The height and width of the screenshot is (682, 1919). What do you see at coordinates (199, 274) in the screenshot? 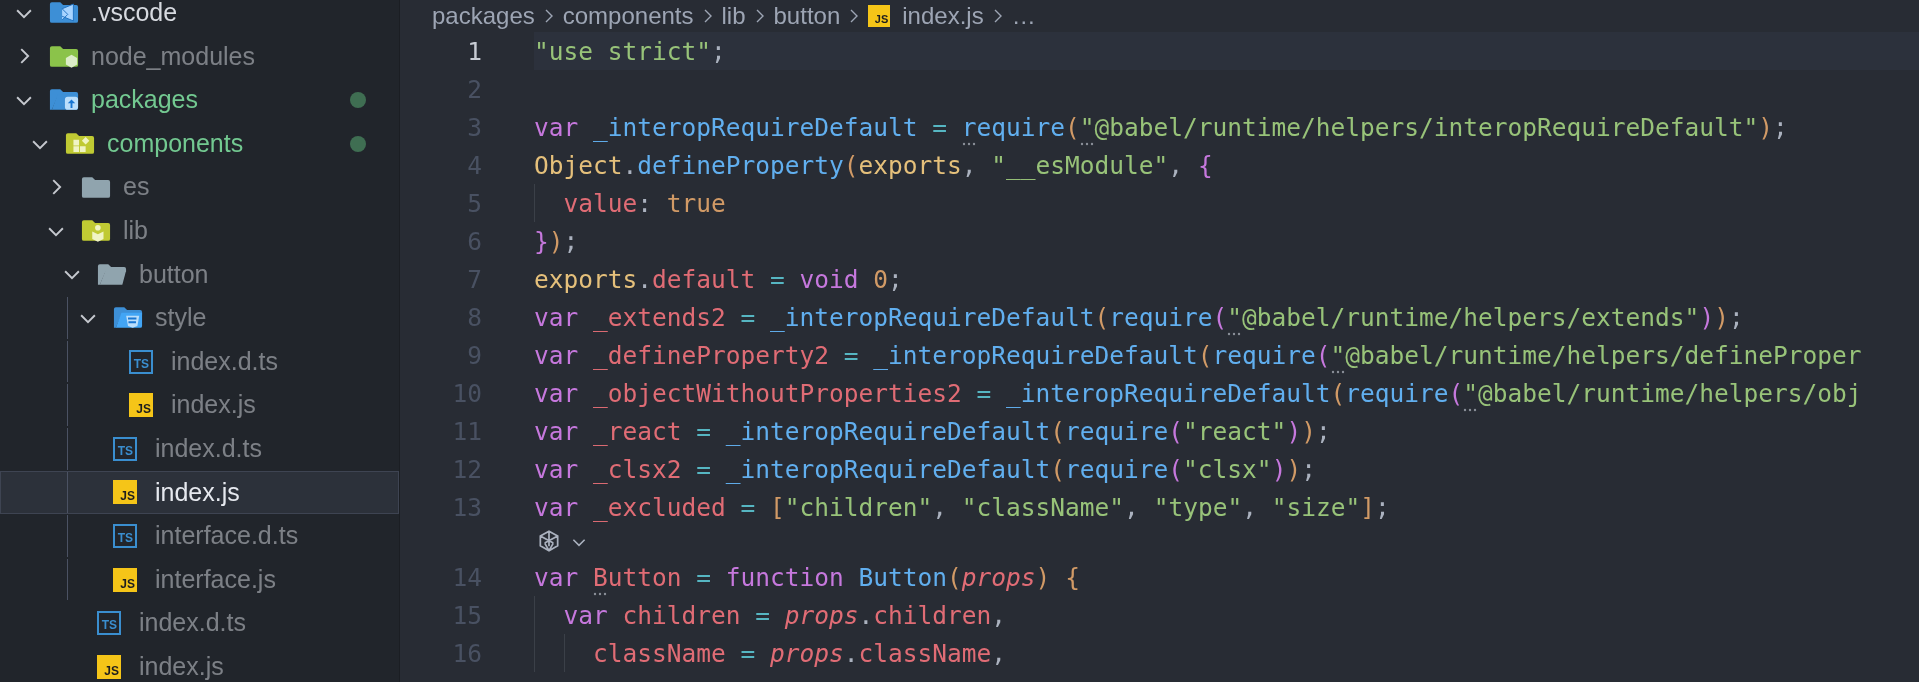
I see `tree-item: button` at bounding box center [199, 274].